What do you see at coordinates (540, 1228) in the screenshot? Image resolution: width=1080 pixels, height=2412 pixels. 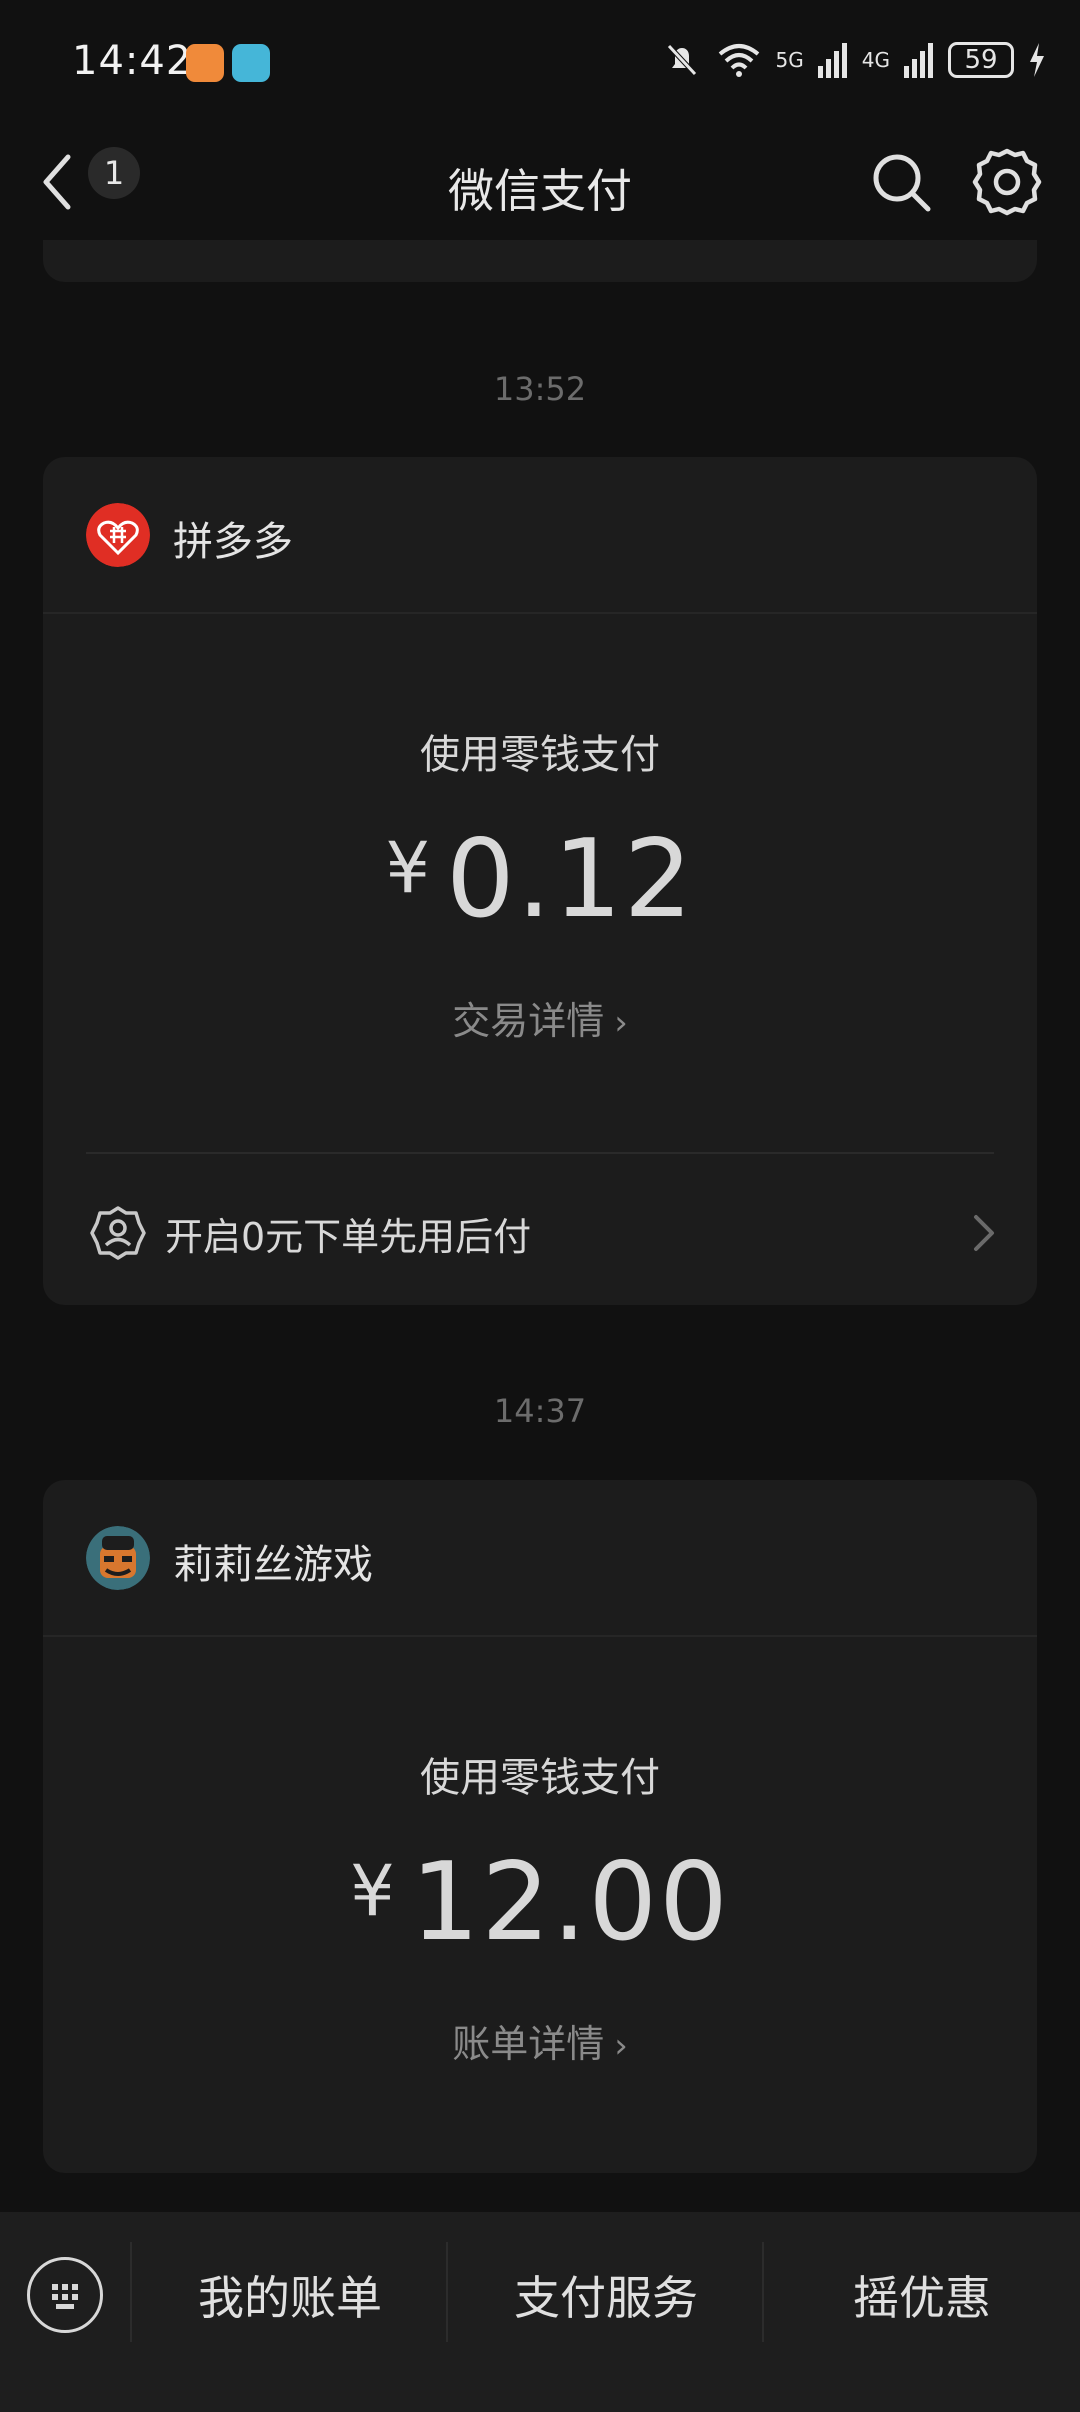 I see `pay-later-promo-row: 开启0元下单先用后付` at bounding box center [540, 1228].